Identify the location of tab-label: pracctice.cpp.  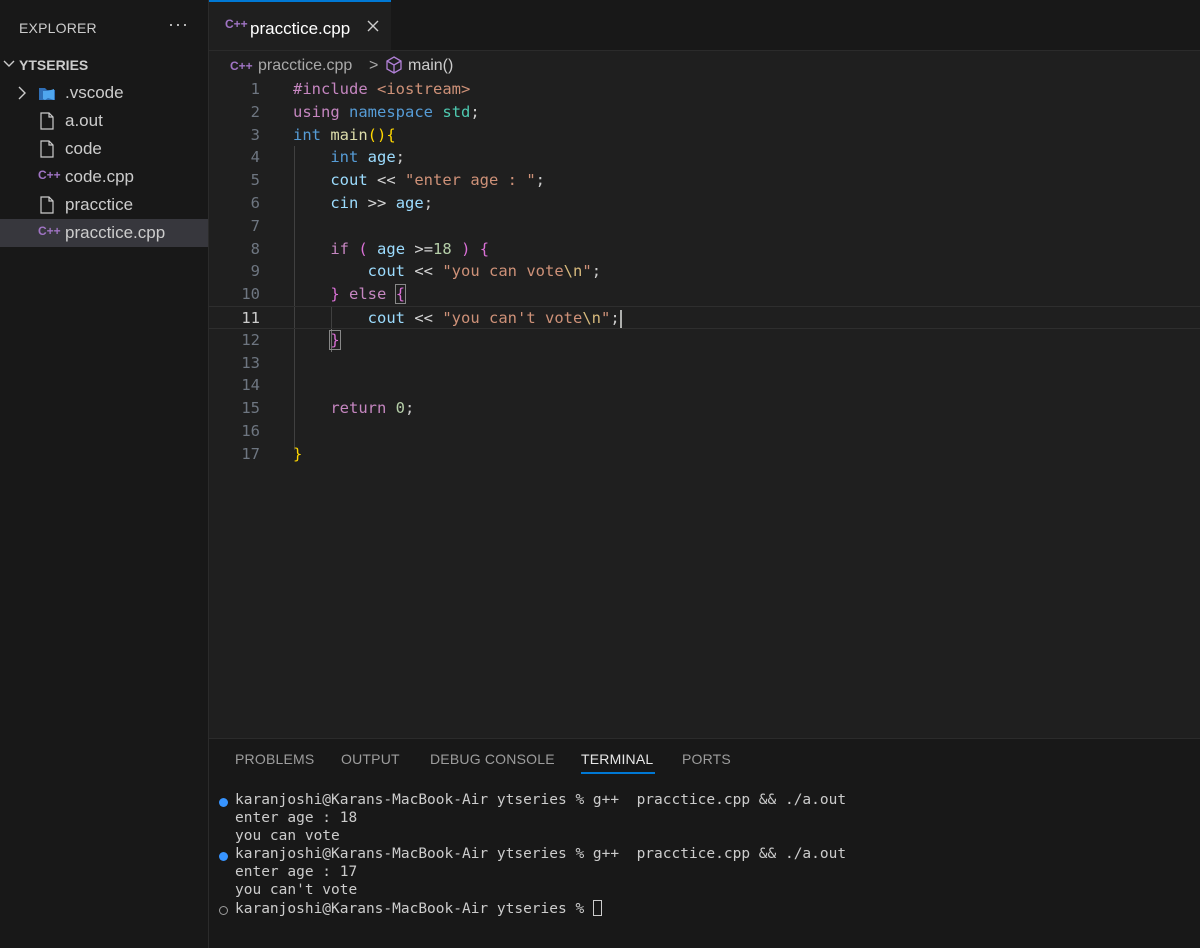
(300, 28).